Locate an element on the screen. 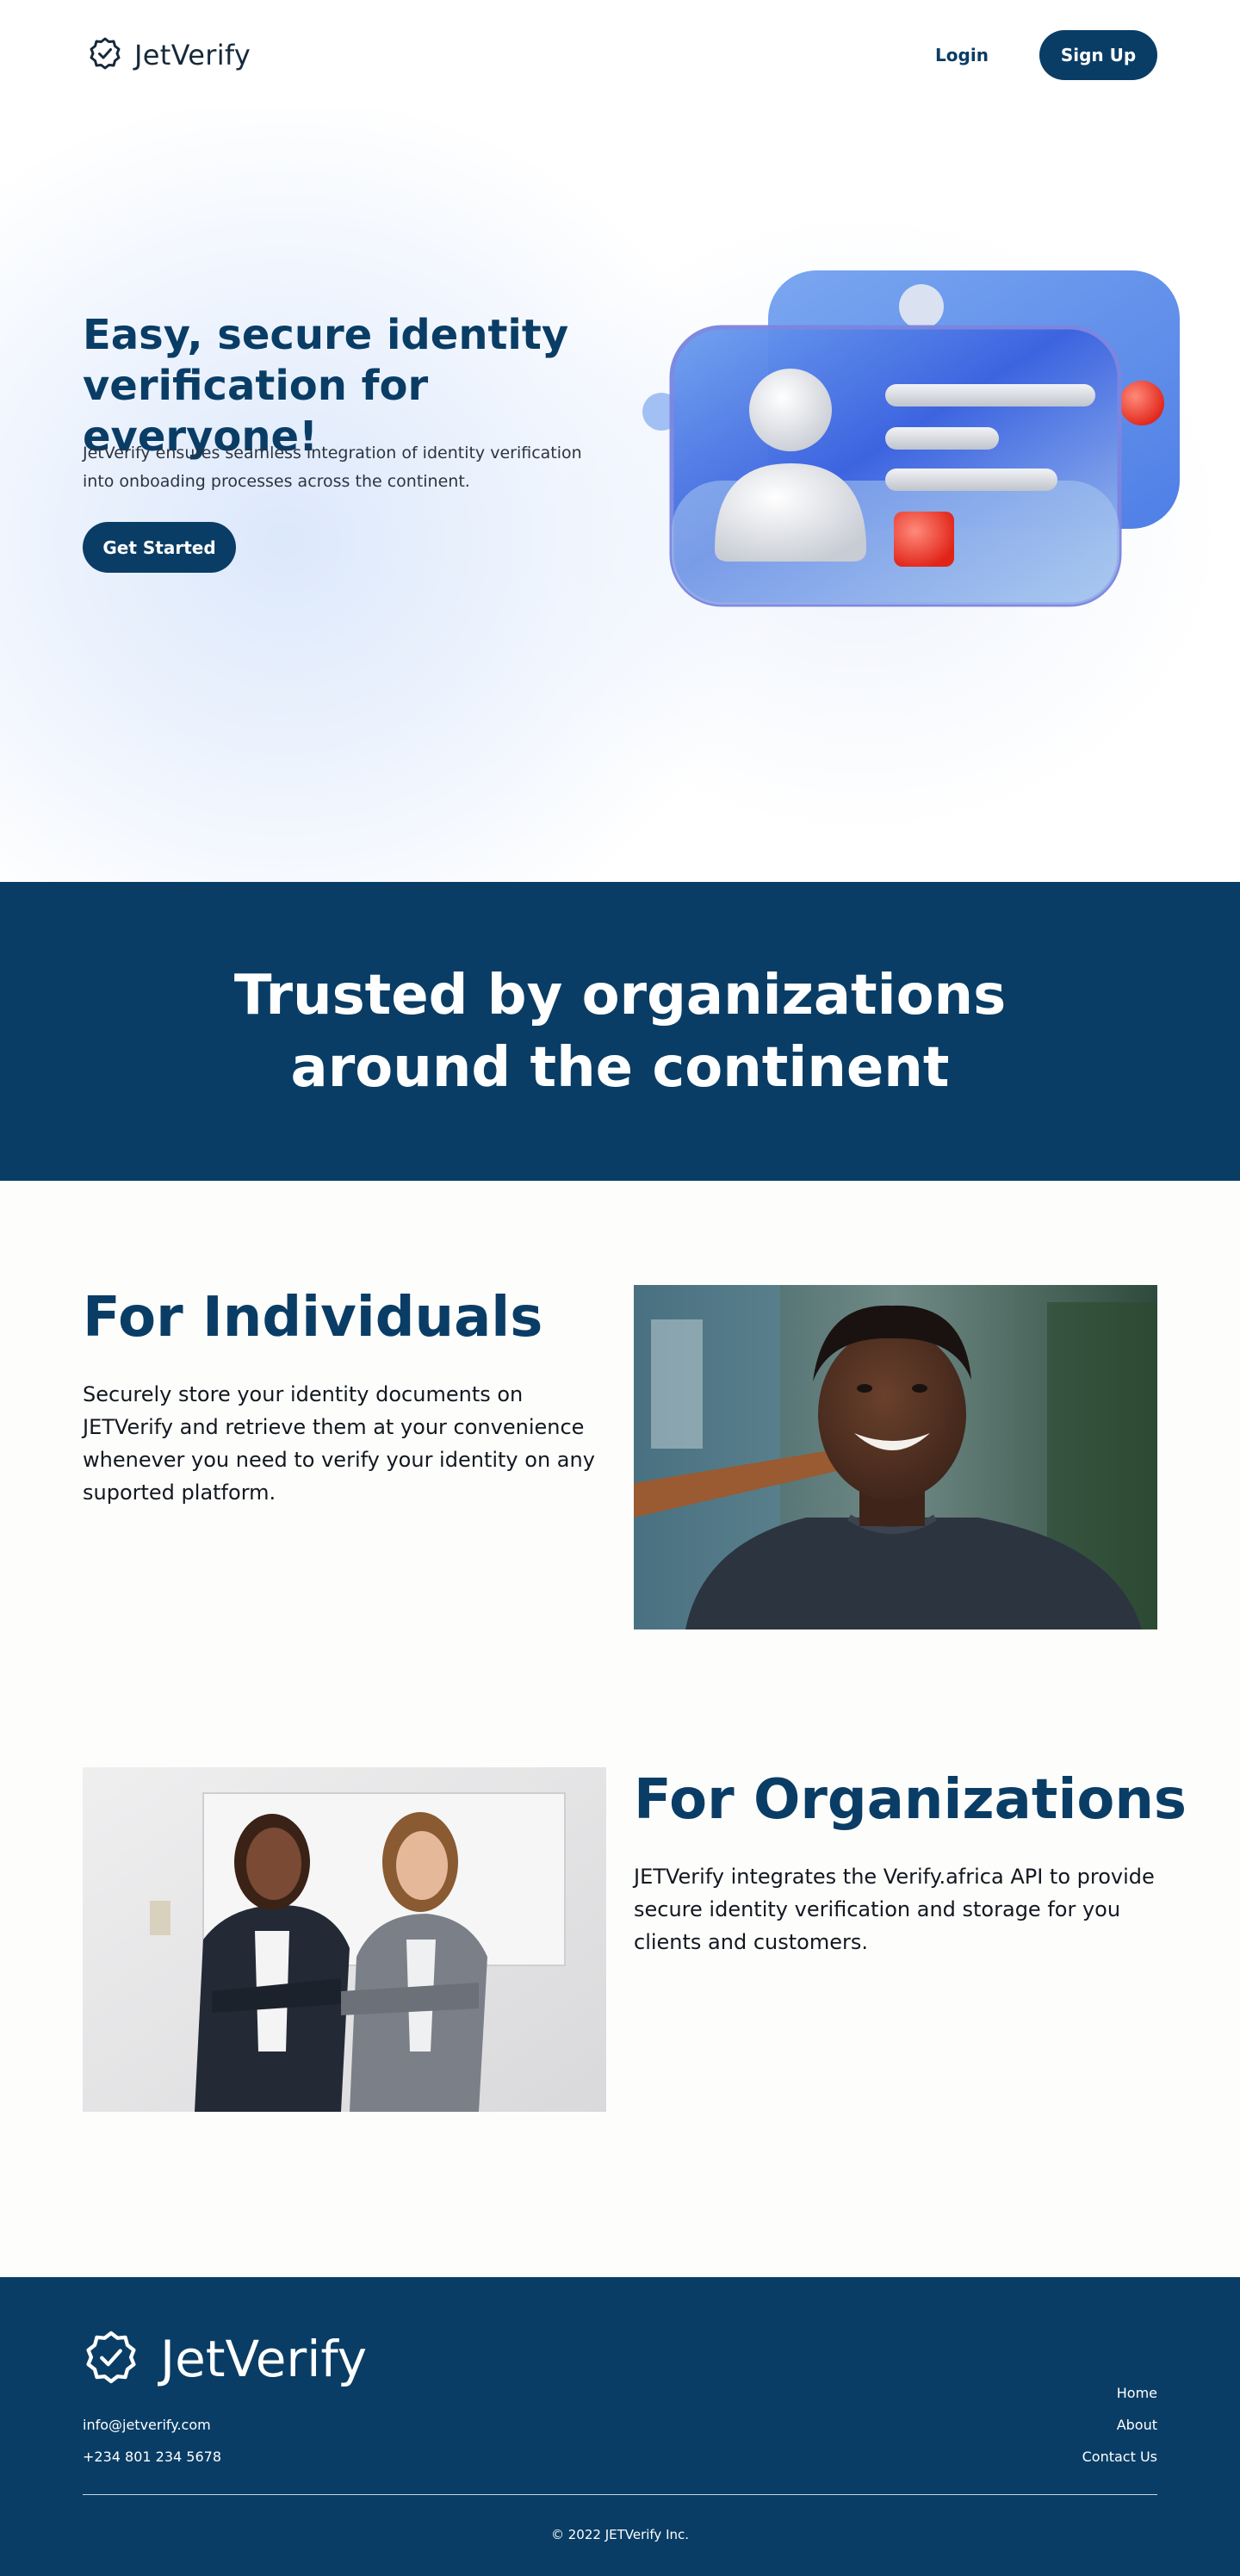 This screenshot has width=1240, height=2576. smiling-man-photo-icon is located at coordinates (896, 1457).